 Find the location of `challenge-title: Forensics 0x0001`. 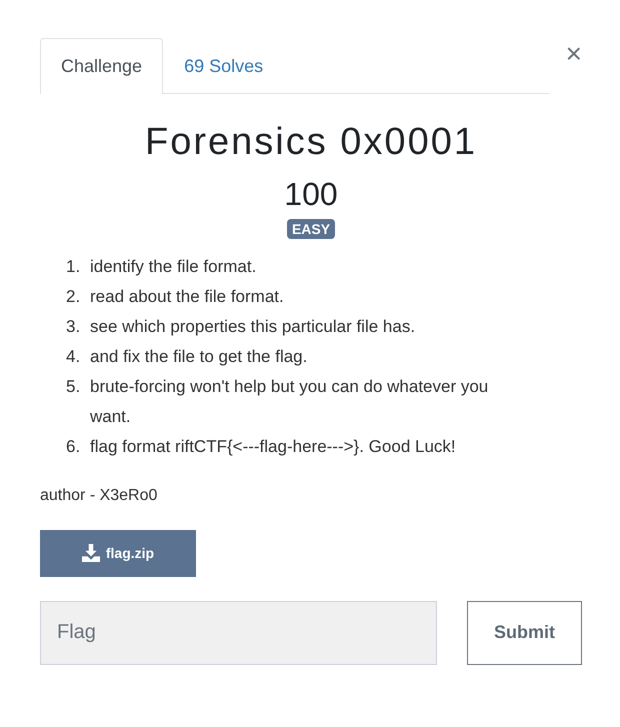

challenge-title: Forensics 0x0001 is located at coordinates (311, 142).